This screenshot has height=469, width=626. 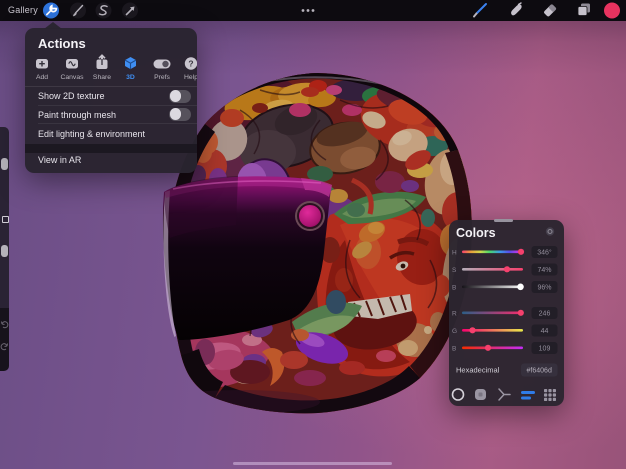 I want to click on svg-text: Add, so click(x=42, y=77).